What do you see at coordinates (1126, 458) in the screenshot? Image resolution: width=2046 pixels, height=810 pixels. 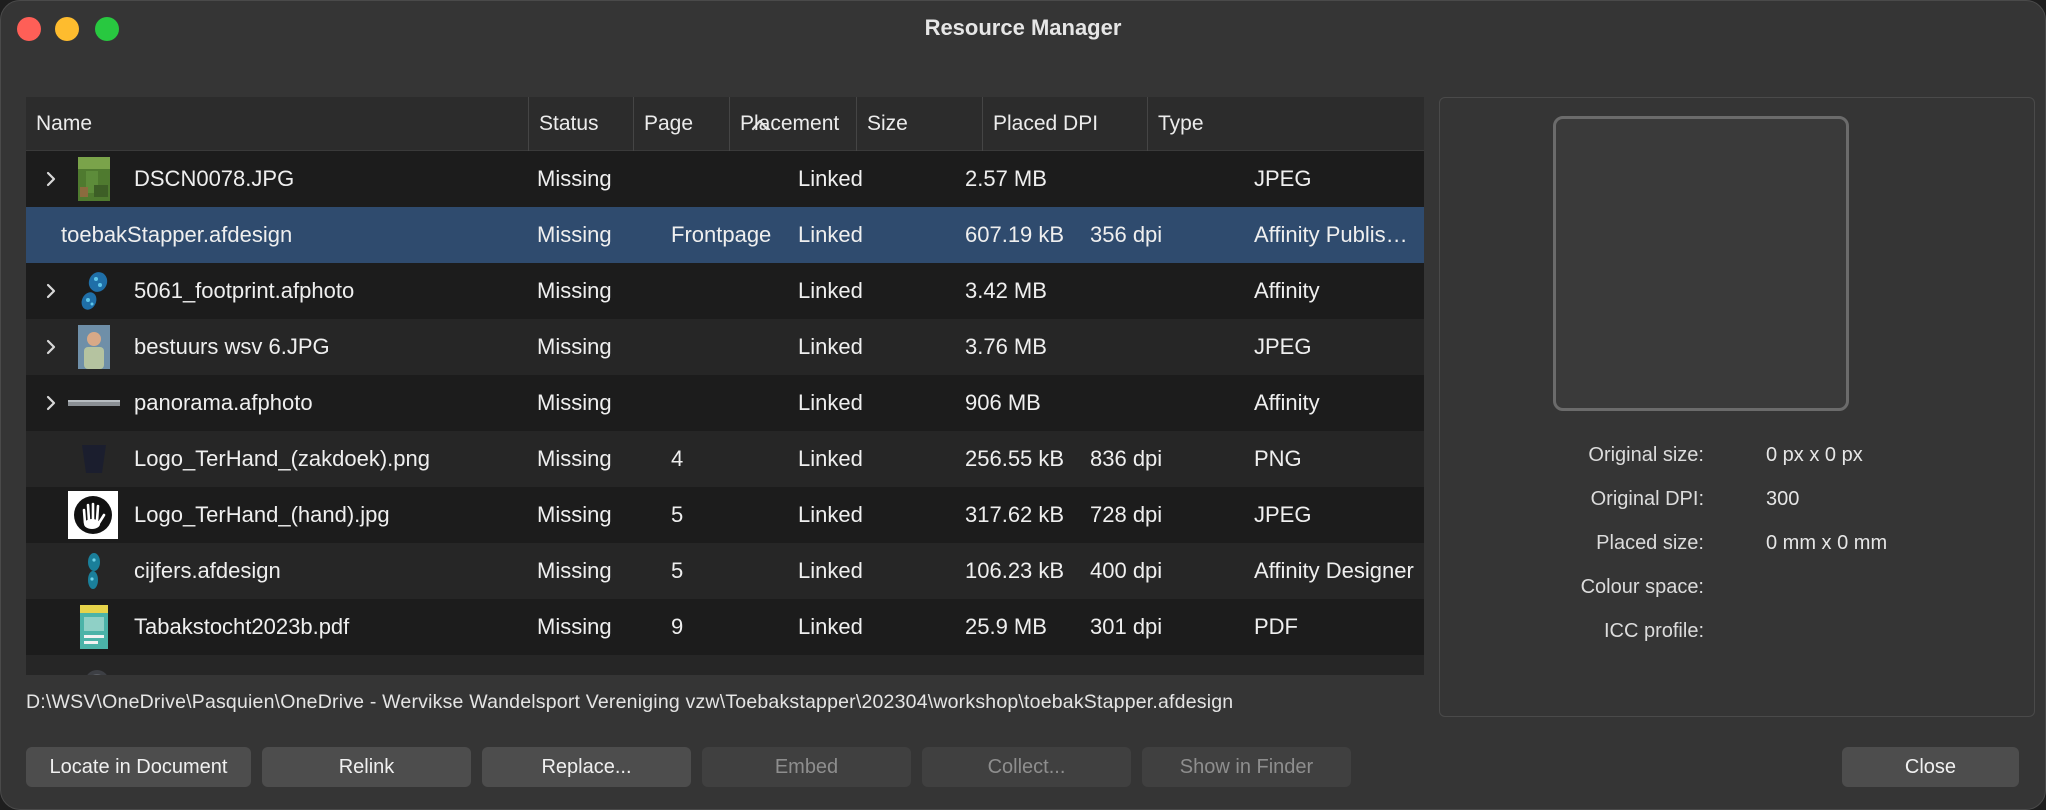 I see `row-dpi: 836 dpi` at bounding box center [1126, 458].